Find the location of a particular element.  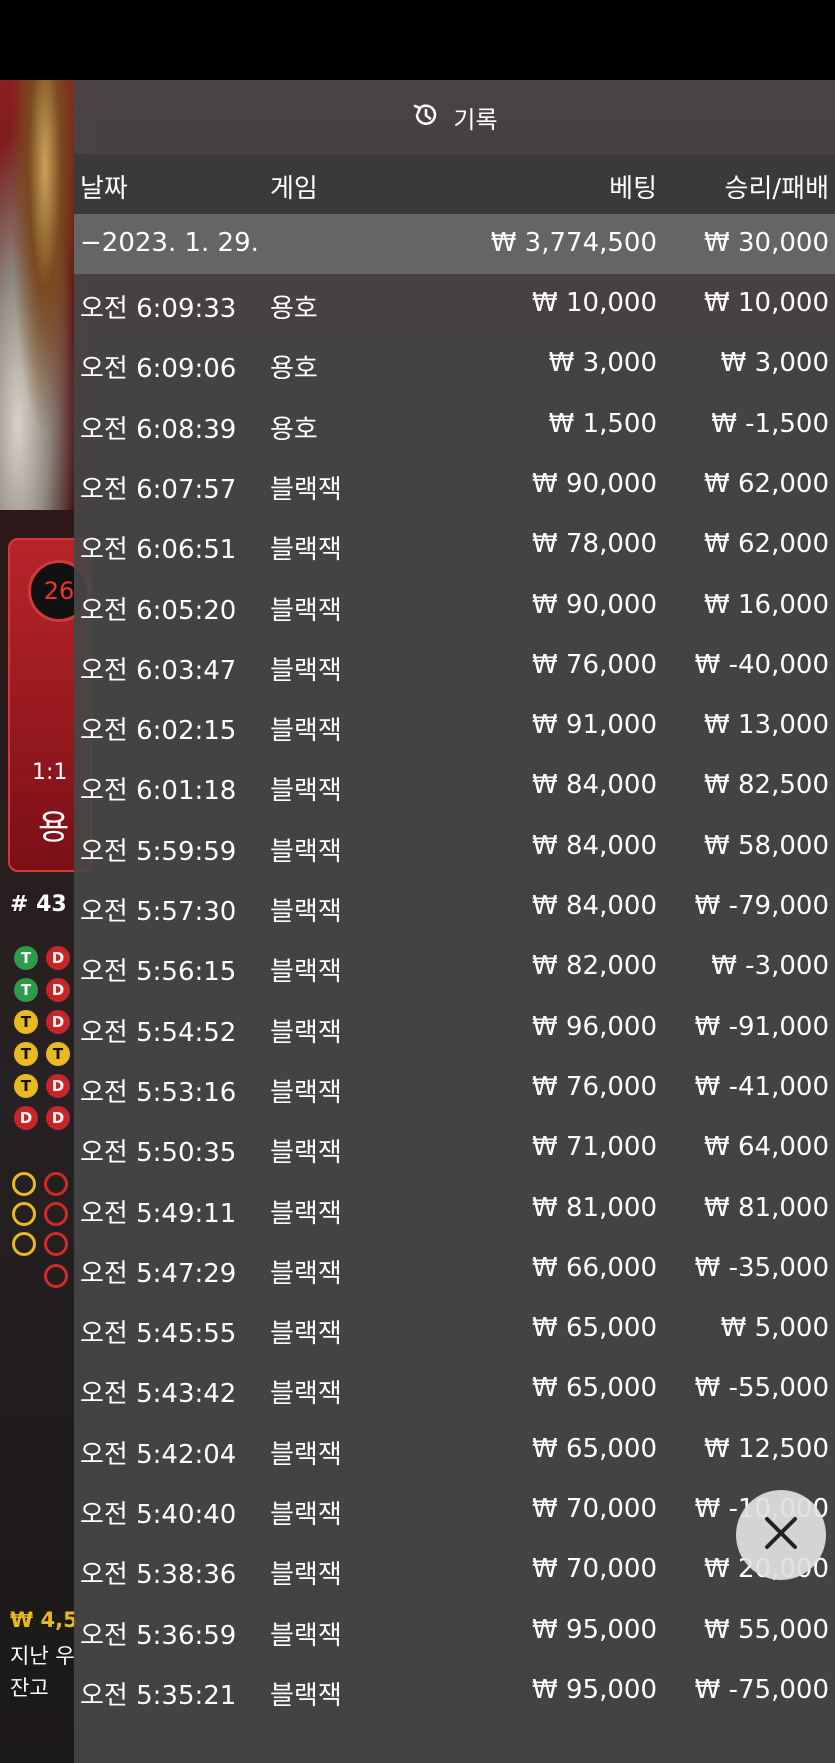

row-time: 오전 5:49:11 is located at coordinates (158, 1213).